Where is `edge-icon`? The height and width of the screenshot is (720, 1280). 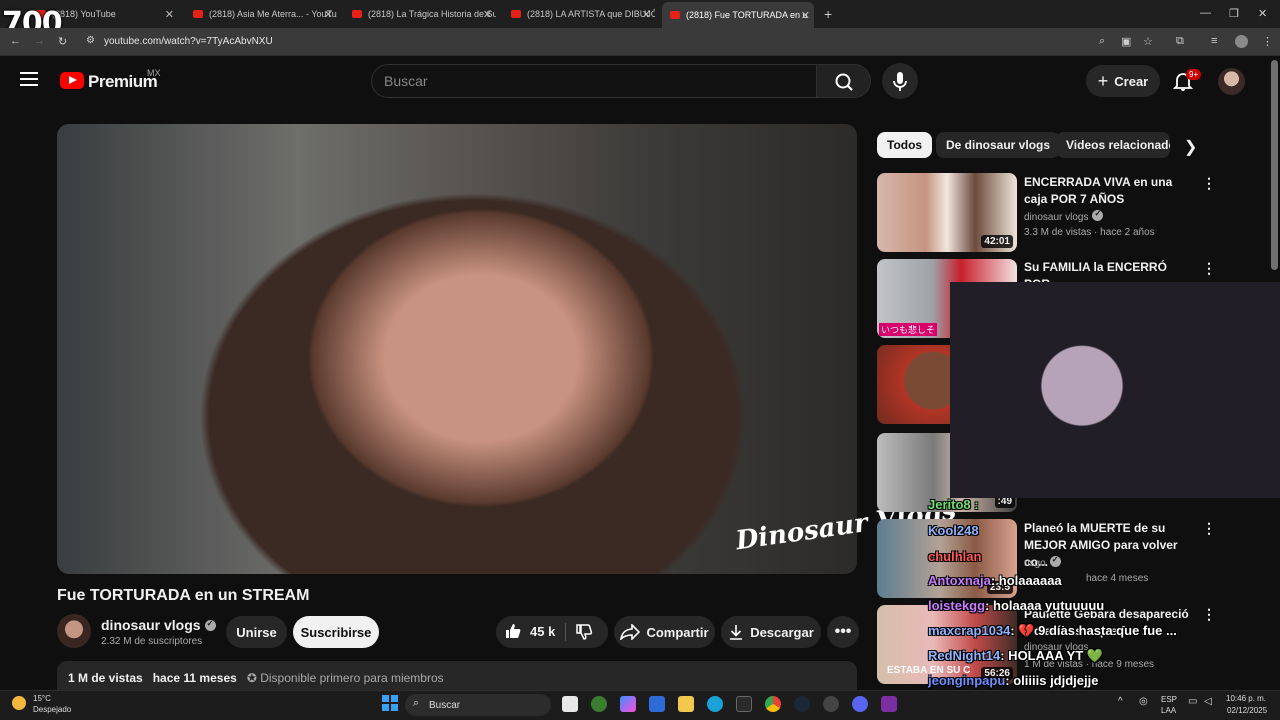 edge-icon is located at coordinates (715, 704).